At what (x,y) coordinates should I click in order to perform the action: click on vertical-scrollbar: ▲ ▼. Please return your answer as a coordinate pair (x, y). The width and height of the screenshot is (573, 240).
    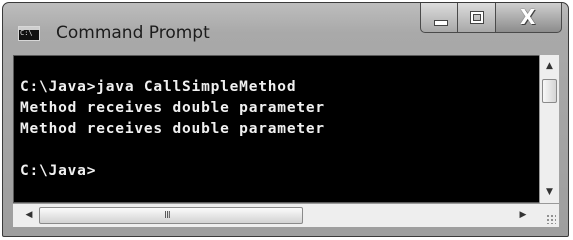
    Looking at the image, I should click on (549, 129).